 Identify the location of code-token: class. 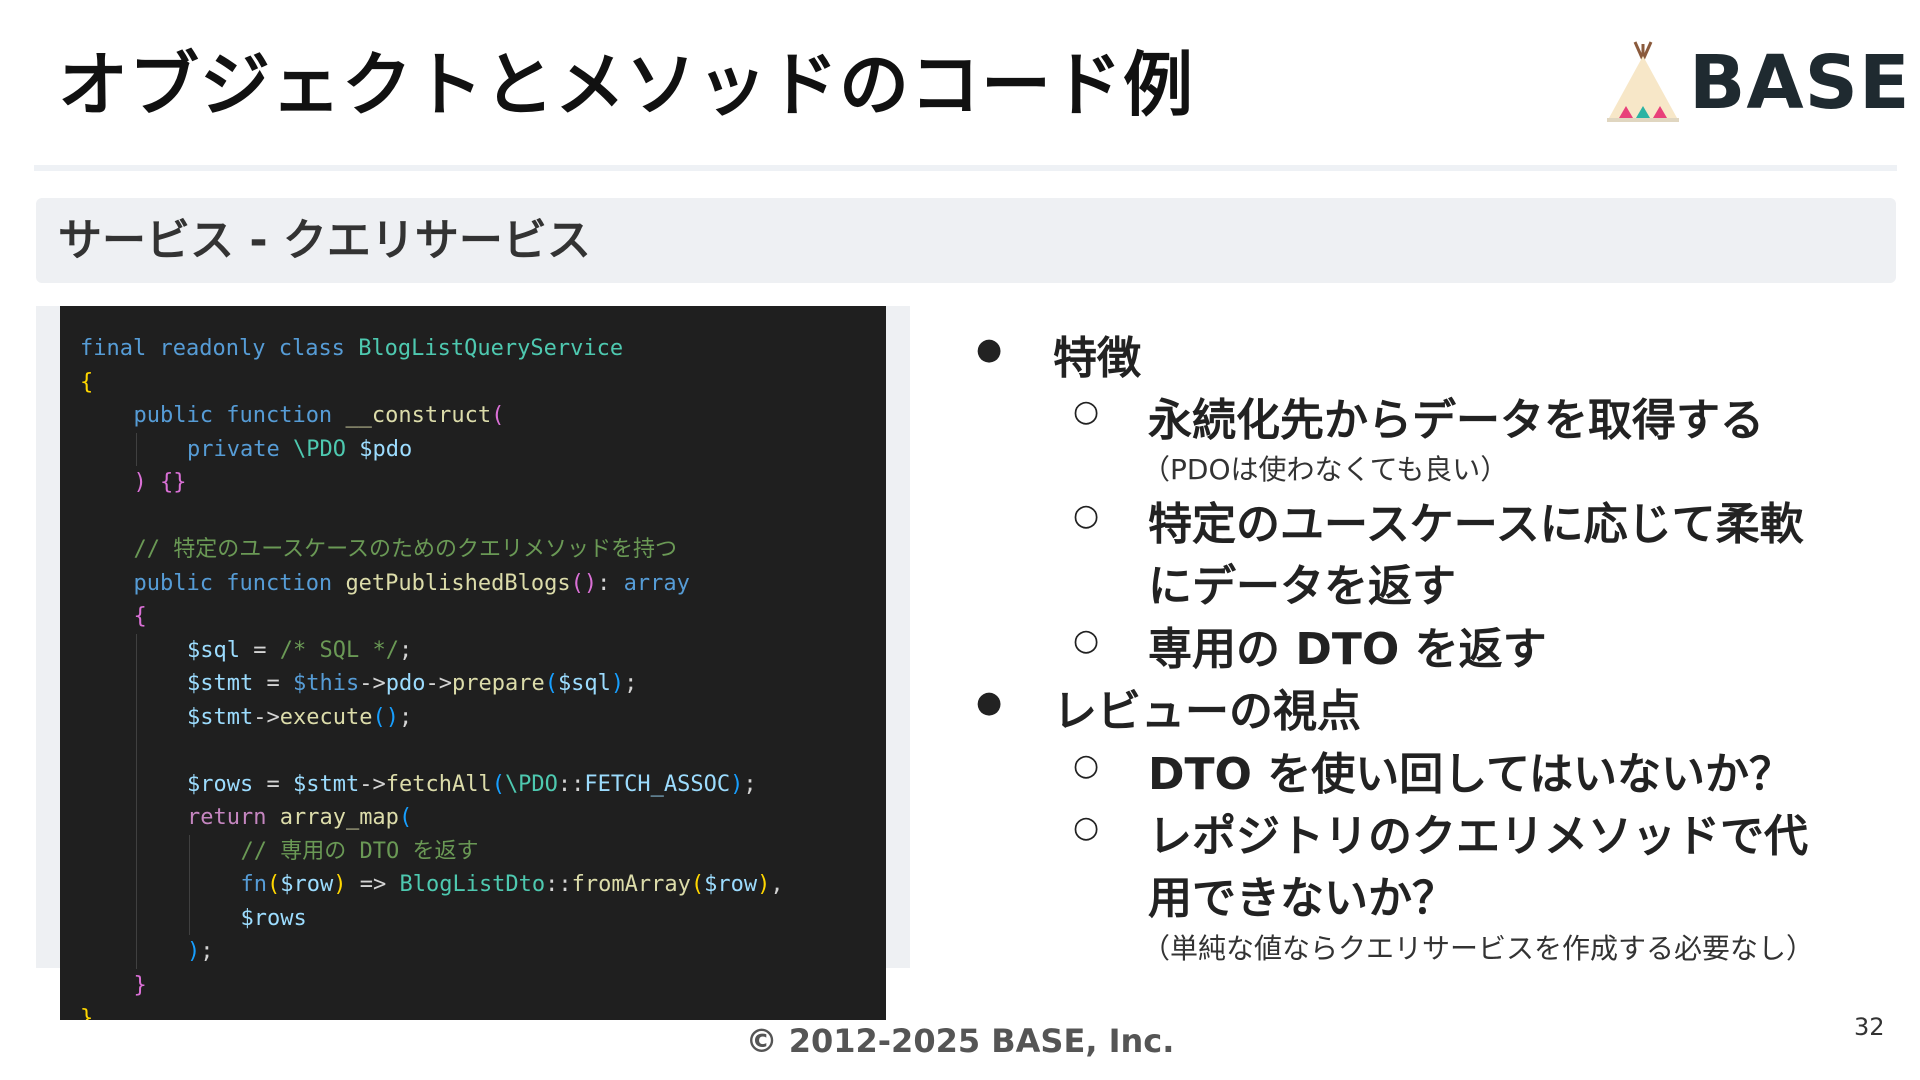
(318, 348).